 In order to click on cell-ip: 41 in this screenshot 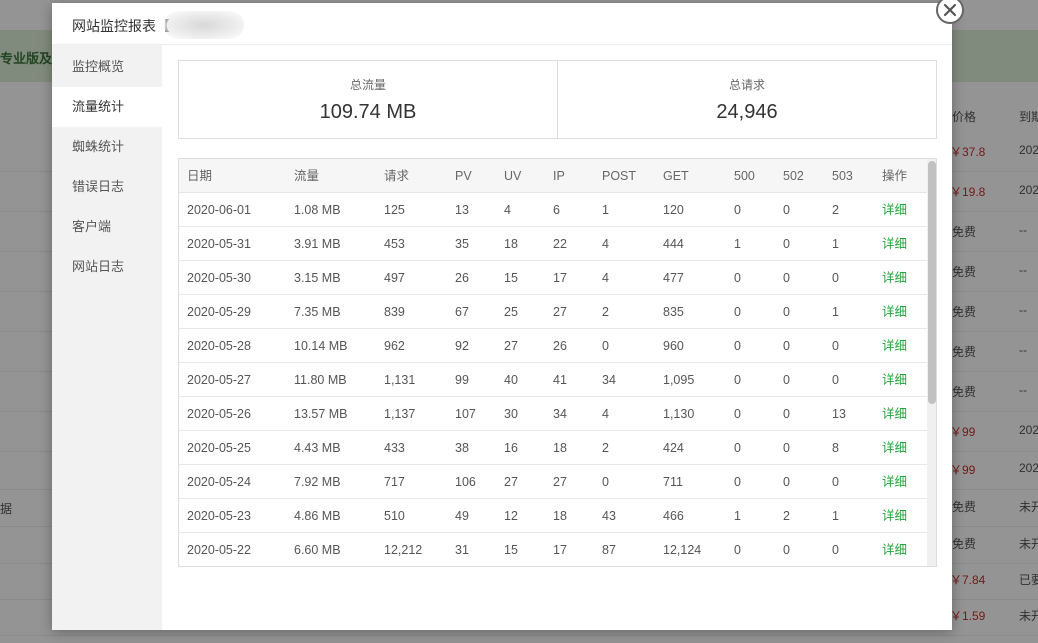, I will do `click(560, 380)`.